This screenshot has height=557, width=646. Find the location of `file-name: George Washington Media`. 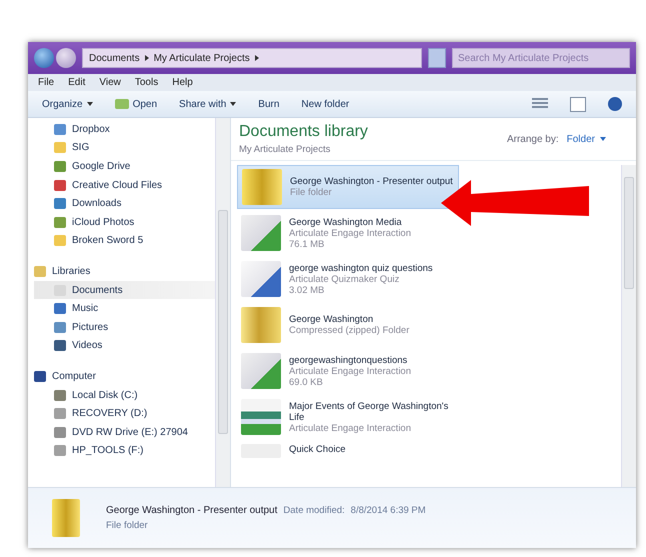

file-name: George Washington Media is located at coordinates (346, 222).